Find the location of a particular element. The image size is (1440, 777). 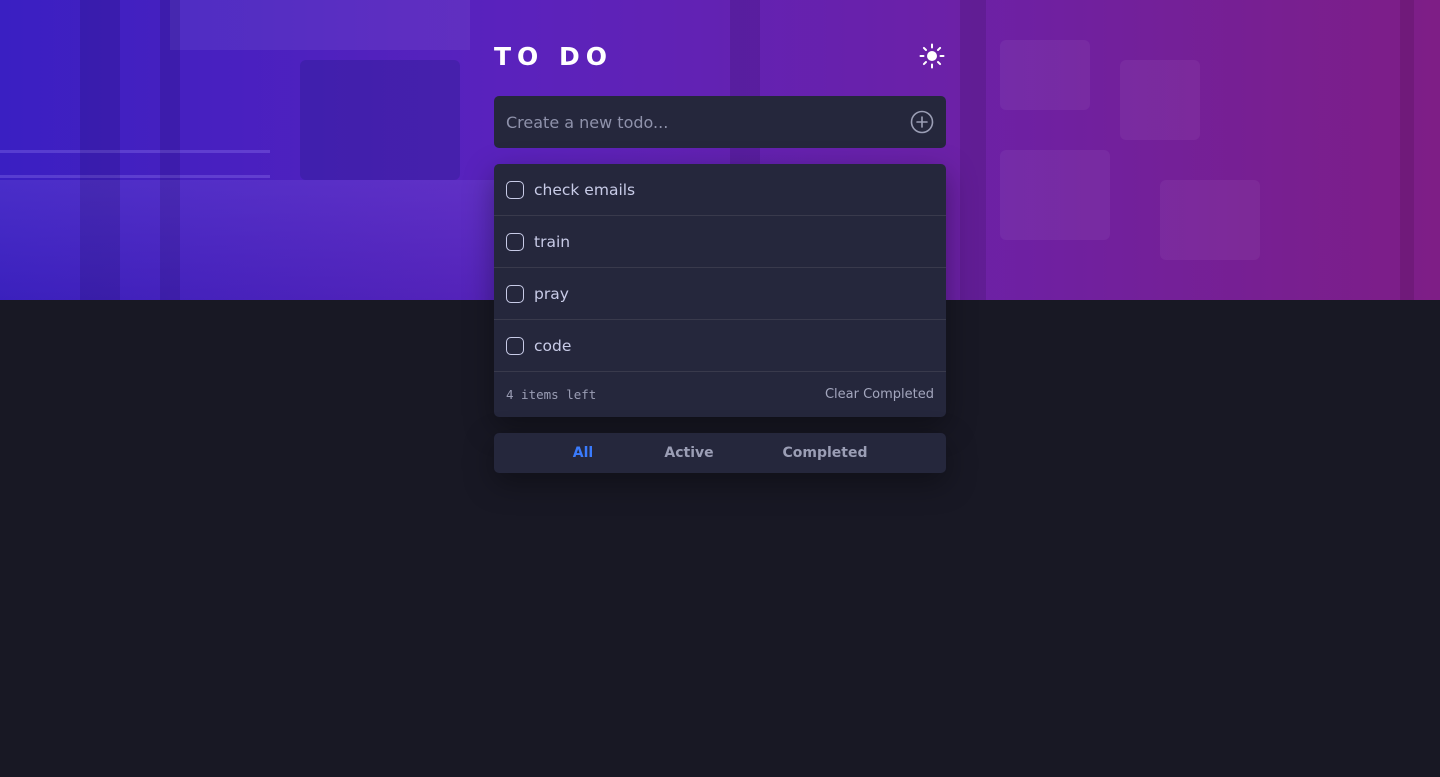

todo-label: code is located at coordinates (553, 345).